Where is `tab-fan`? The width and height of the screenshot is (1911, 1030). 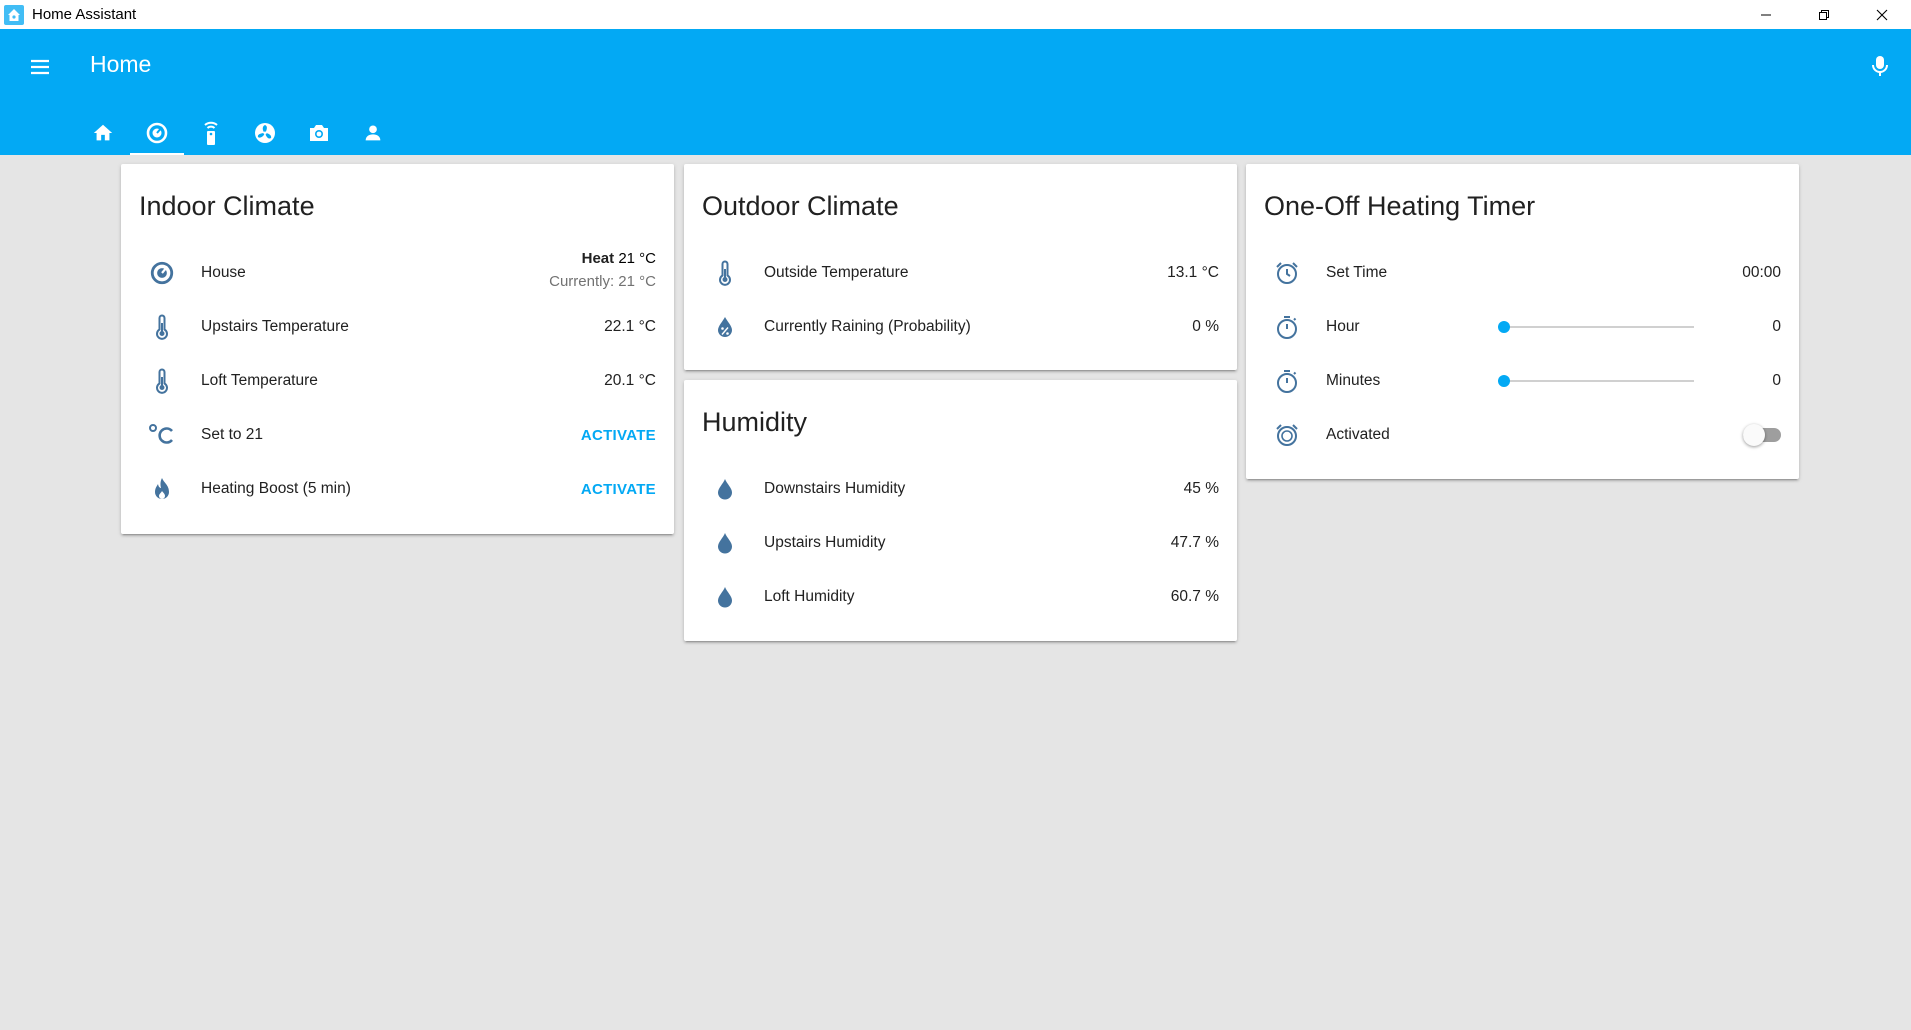 tab-fan is located at coordinates (265, 133).